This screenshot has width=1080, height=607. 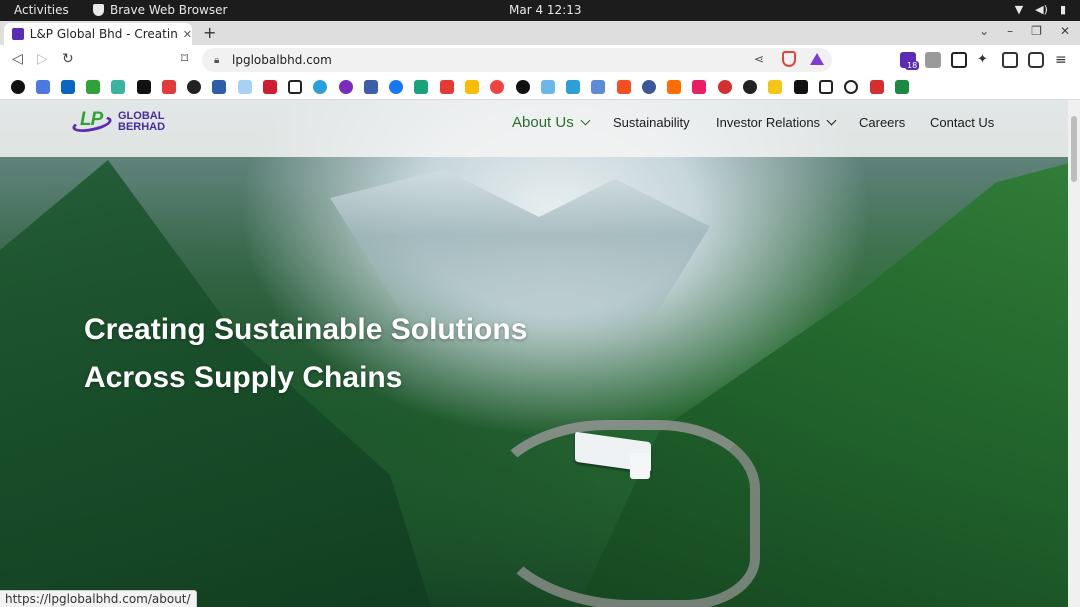 I want to click on hero-line1: Creating Sustainable Solutions, so click(x=306, y=329).